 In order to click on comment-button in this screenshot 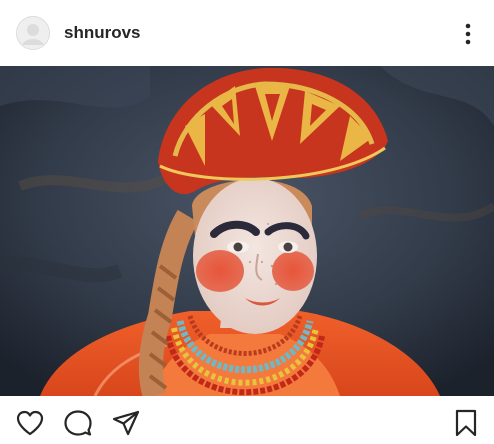, I will do `click(78, 423)`.